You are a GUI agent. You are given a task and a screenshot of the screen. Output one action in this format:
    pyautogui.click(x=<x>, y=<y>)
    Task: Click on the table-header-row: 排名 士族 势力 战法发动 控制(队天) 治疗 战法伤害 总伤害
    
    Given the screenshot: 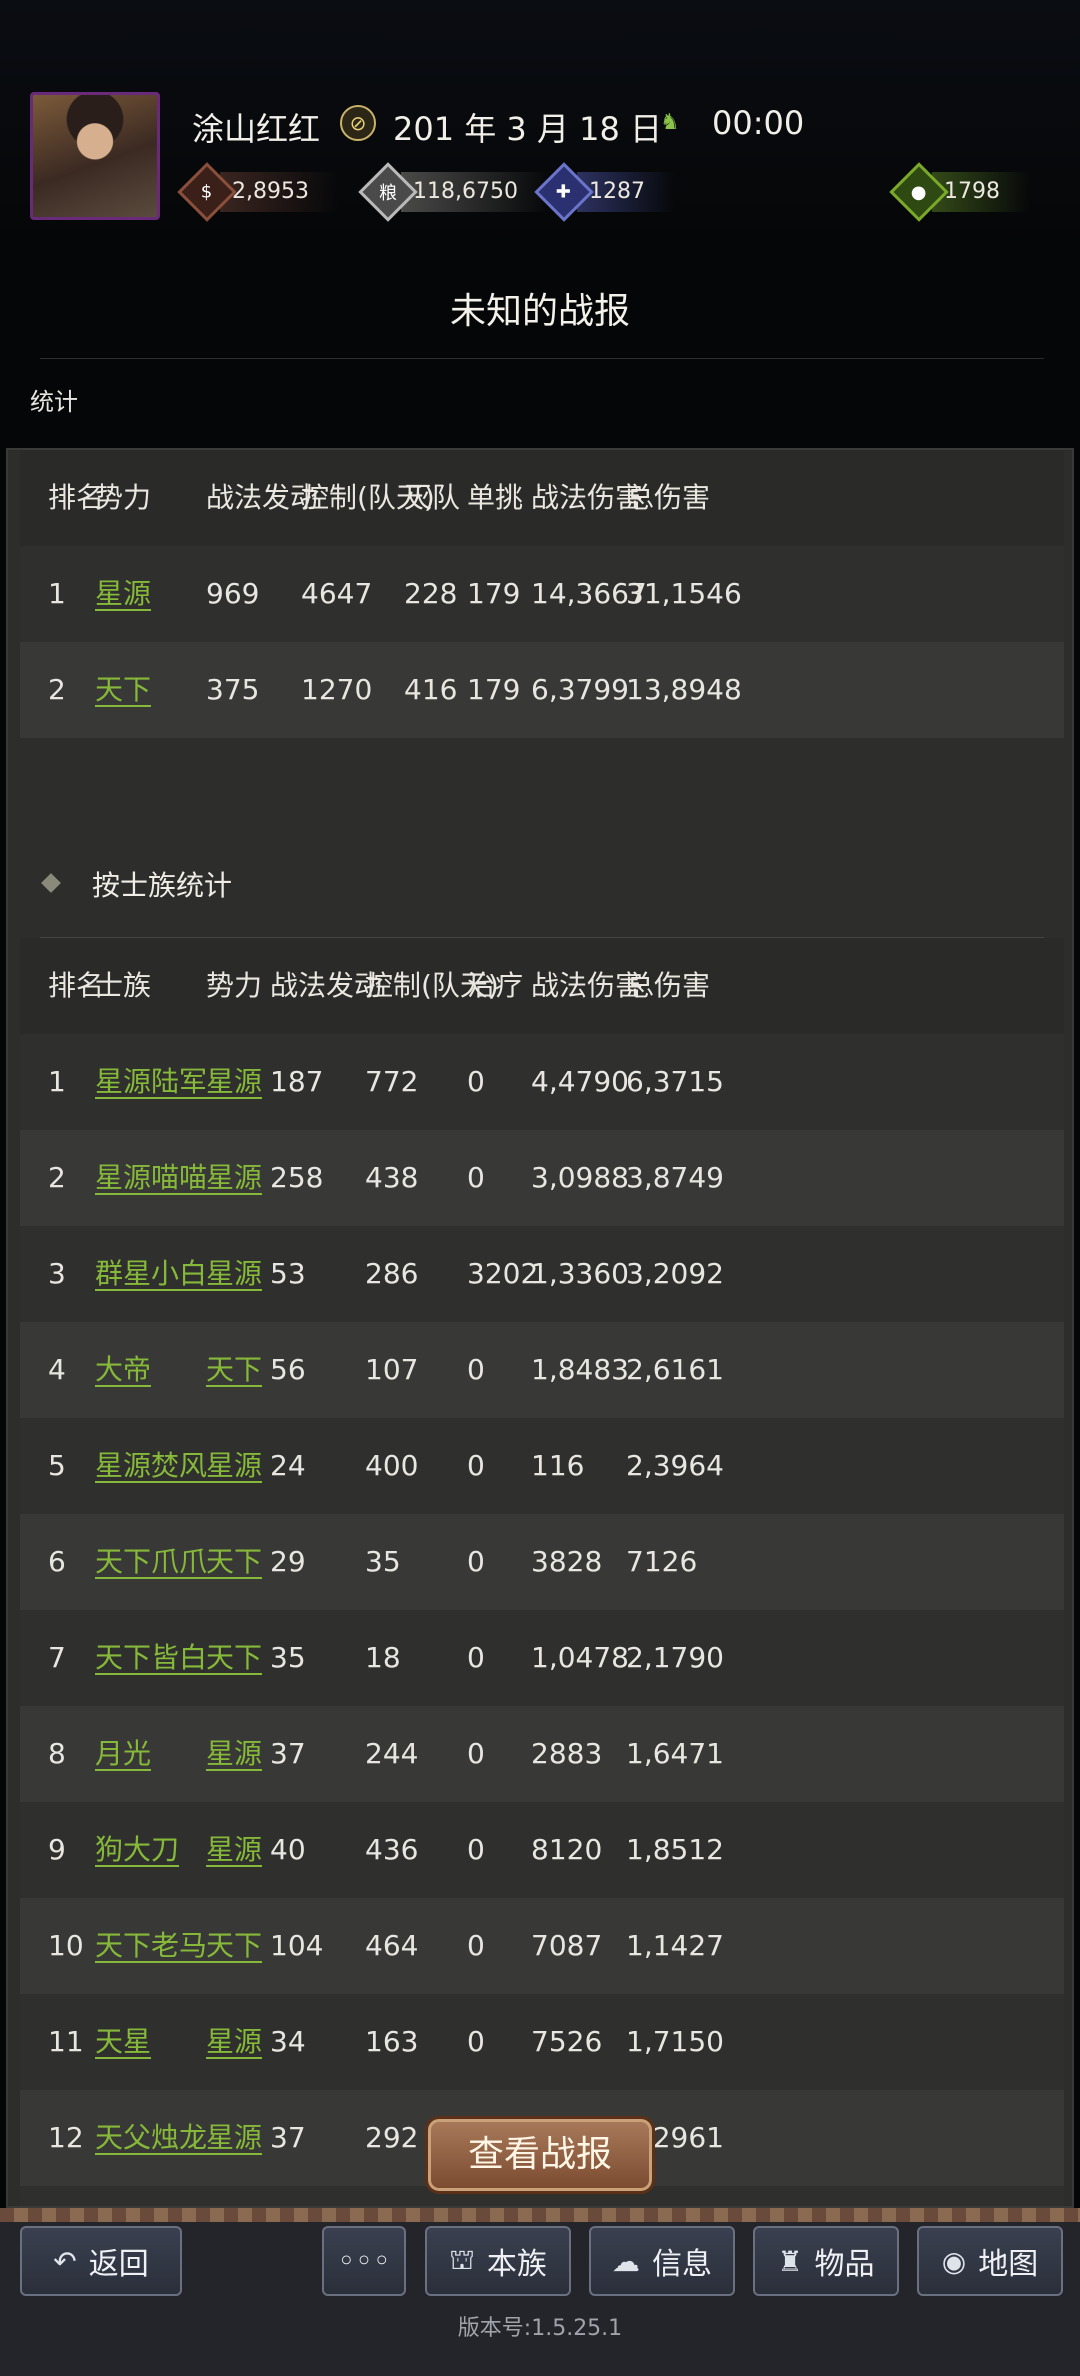 What is the action you would take?
    pyautogui.click(x=542, y=986)
    